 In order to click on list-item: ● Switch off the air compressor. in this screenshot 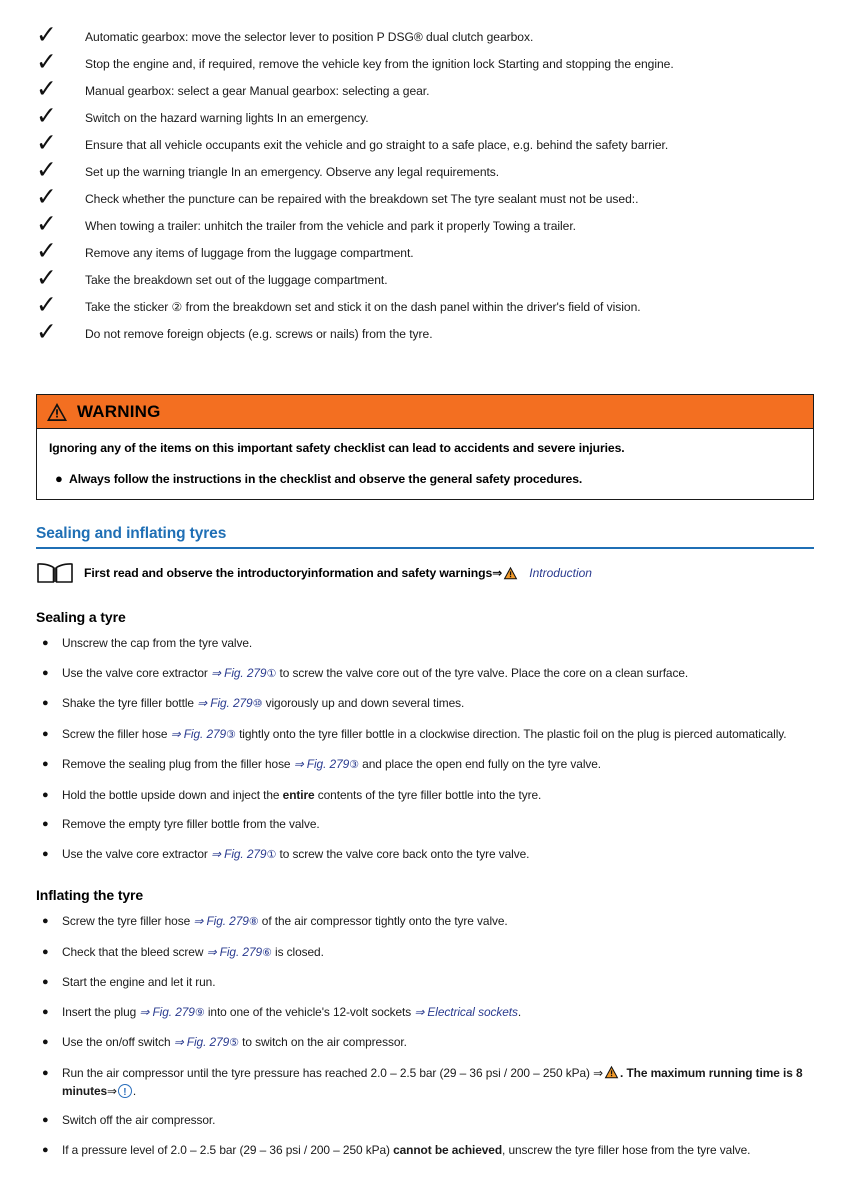, I will do `click(427, 1120)`.